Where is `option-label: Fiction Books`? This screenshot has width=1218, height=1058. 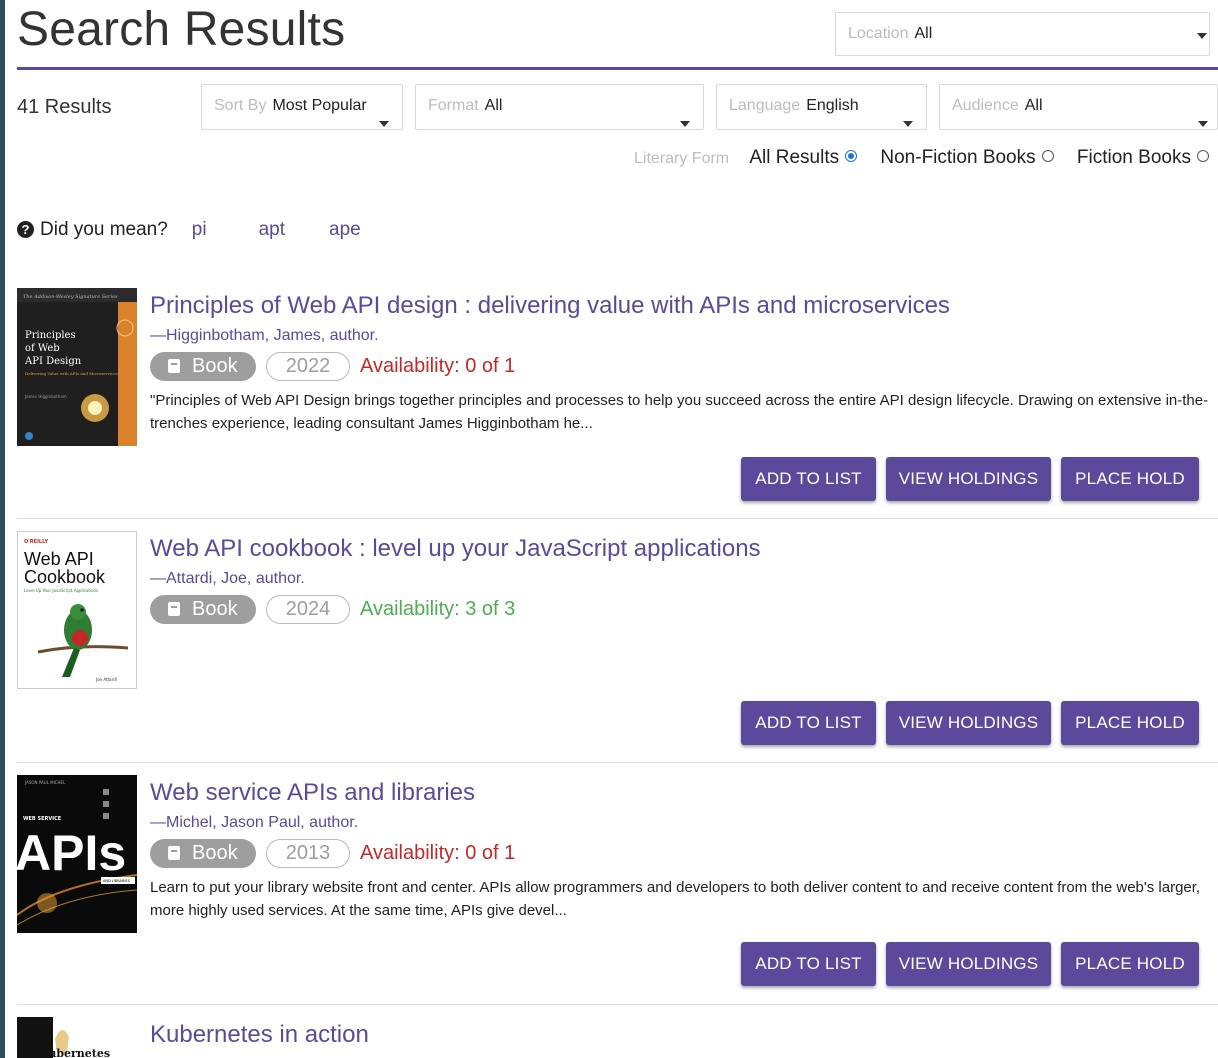
option-label: Fiction Books is located at coordinates (1133, 157).